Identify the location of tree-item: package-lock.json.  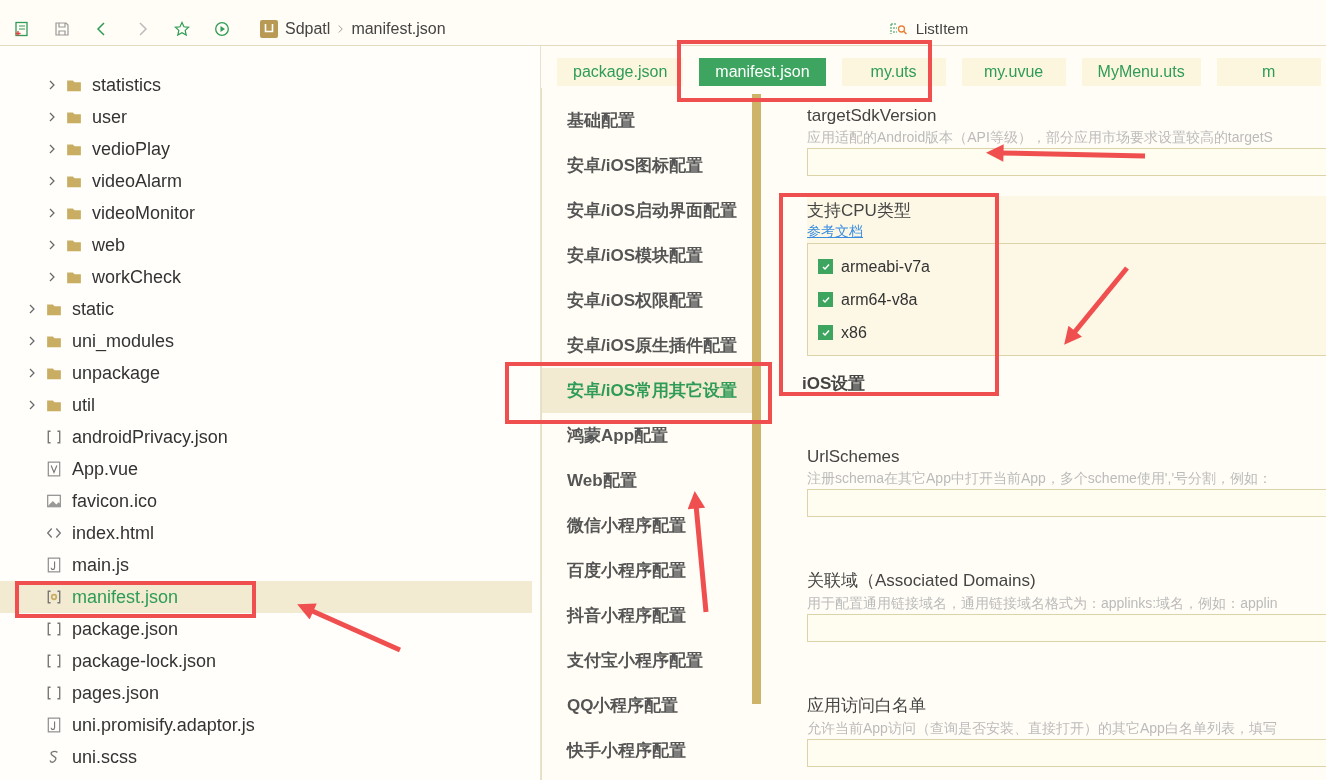
(144, 661).